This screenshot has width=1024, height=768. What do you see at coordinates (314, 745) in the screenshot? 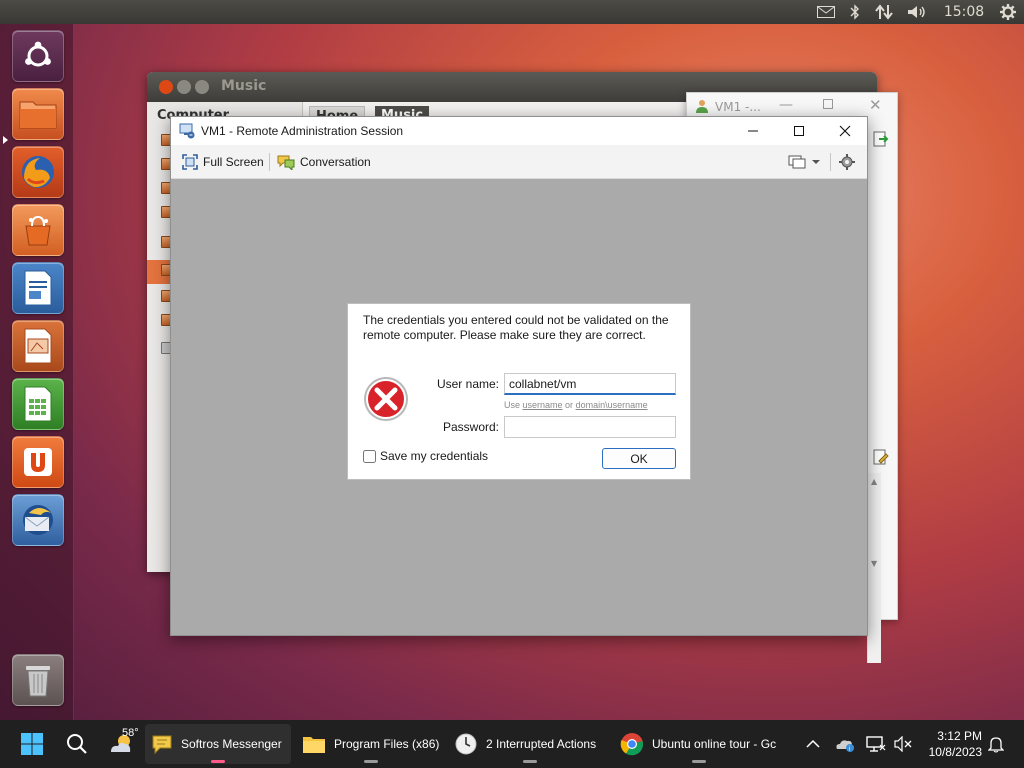
I see `folder-icon` at bounding box center [314, 745].